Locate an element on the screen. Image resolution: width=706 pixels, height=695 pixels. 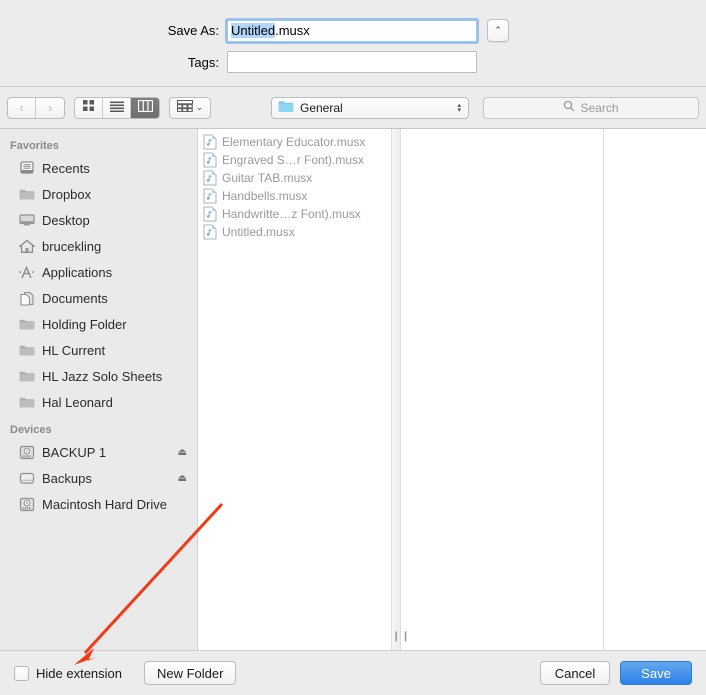
sidebar-item-backup-1: BACKUP 1 ⏏ is located at coordinates (98, 452).